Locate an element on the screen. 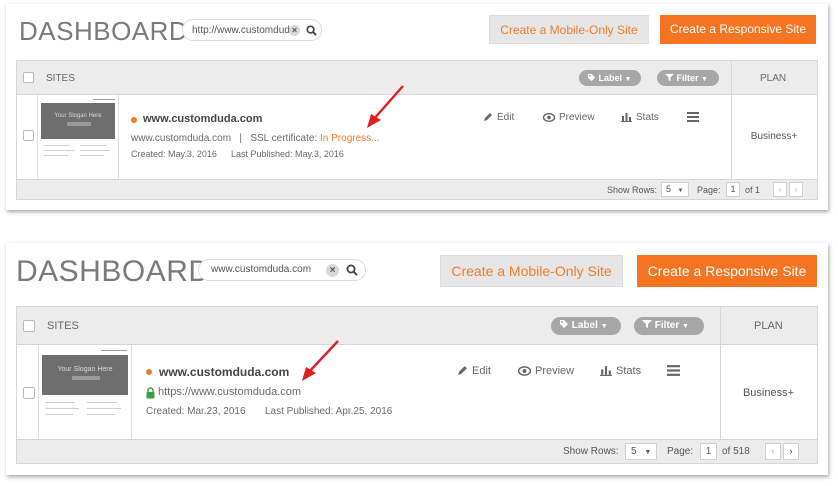  created-date: Created: May.3, 2016 is located at coordinates (174, 154).